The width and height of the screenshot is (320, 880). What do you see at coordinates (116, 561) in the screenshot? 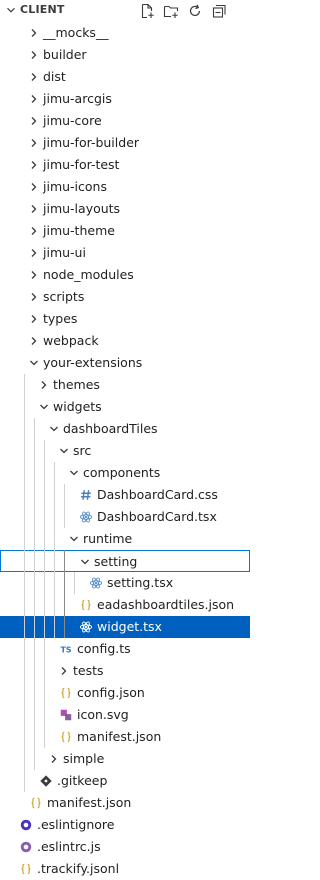
I see `tree-item-label: setting` at bounding box center [116, 561].